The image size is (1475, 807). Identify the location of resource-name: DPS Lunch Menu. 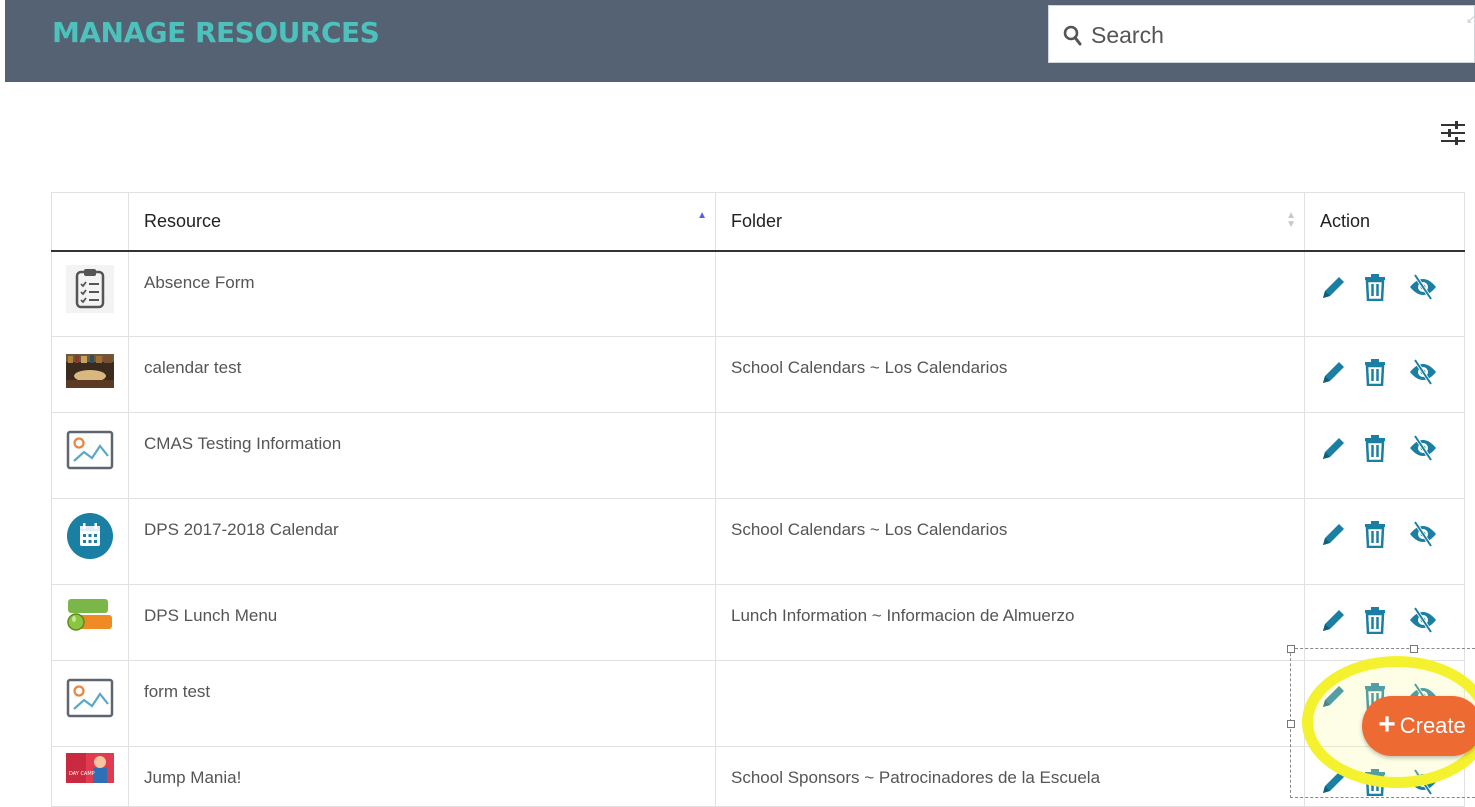
(422, 622).